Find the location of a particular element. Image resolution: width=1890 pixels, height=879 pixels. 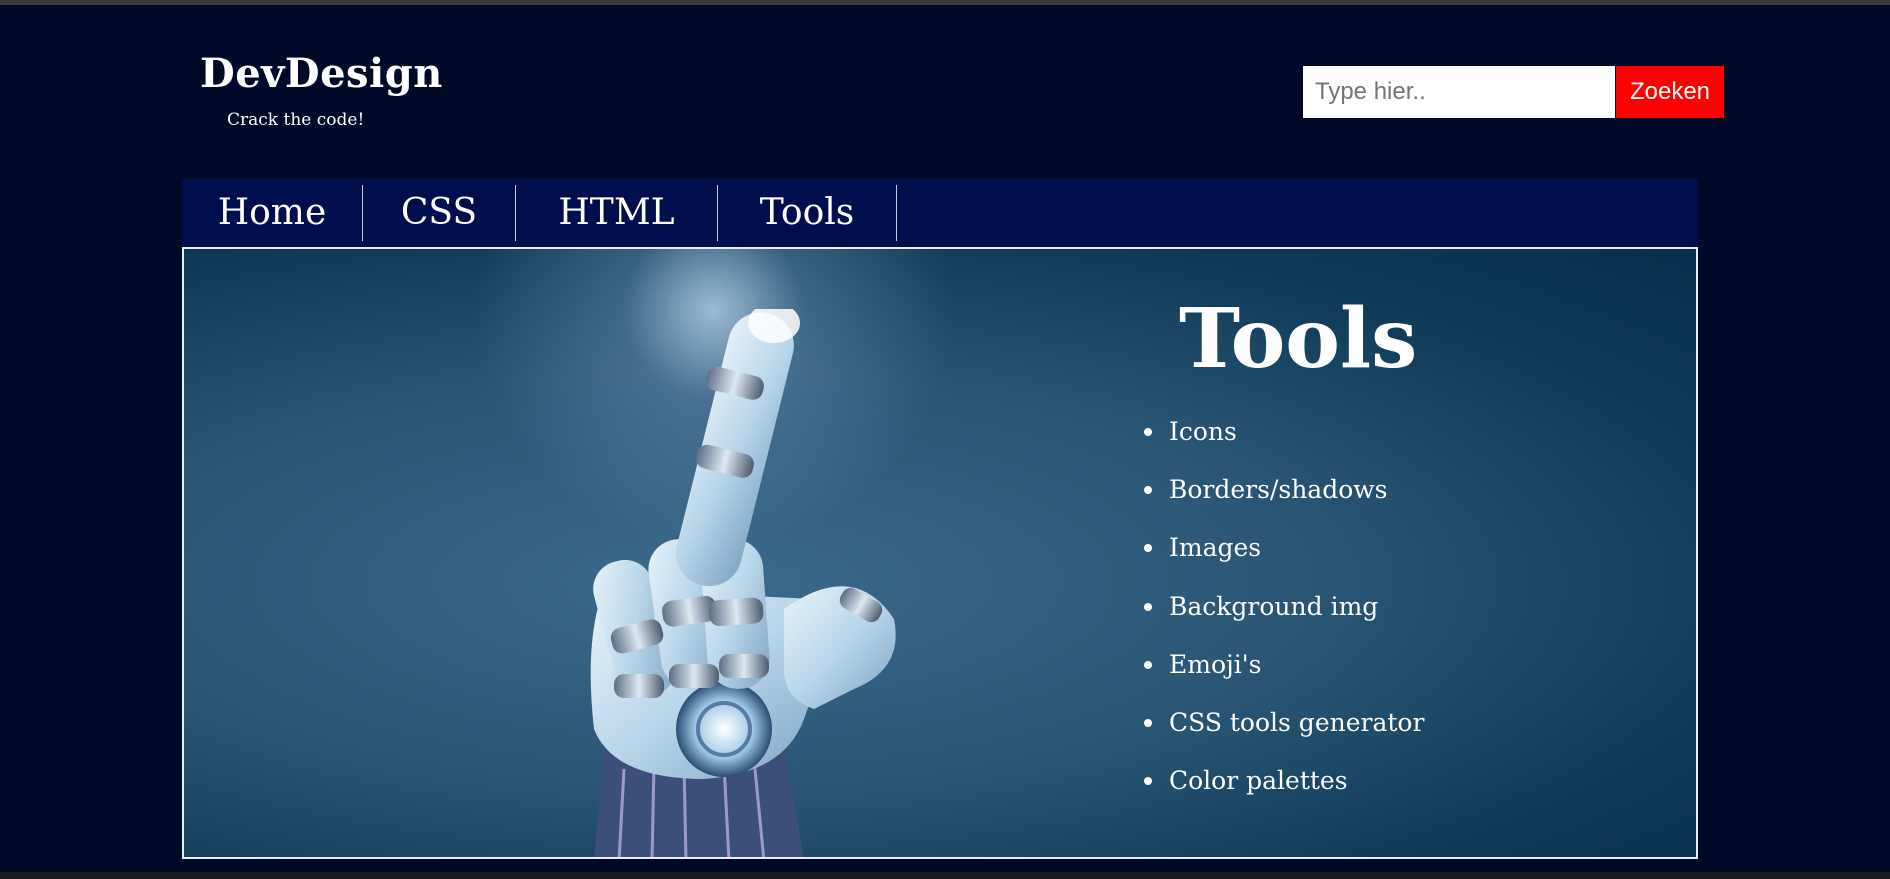

search-input is located at coordinates (1459, 92).